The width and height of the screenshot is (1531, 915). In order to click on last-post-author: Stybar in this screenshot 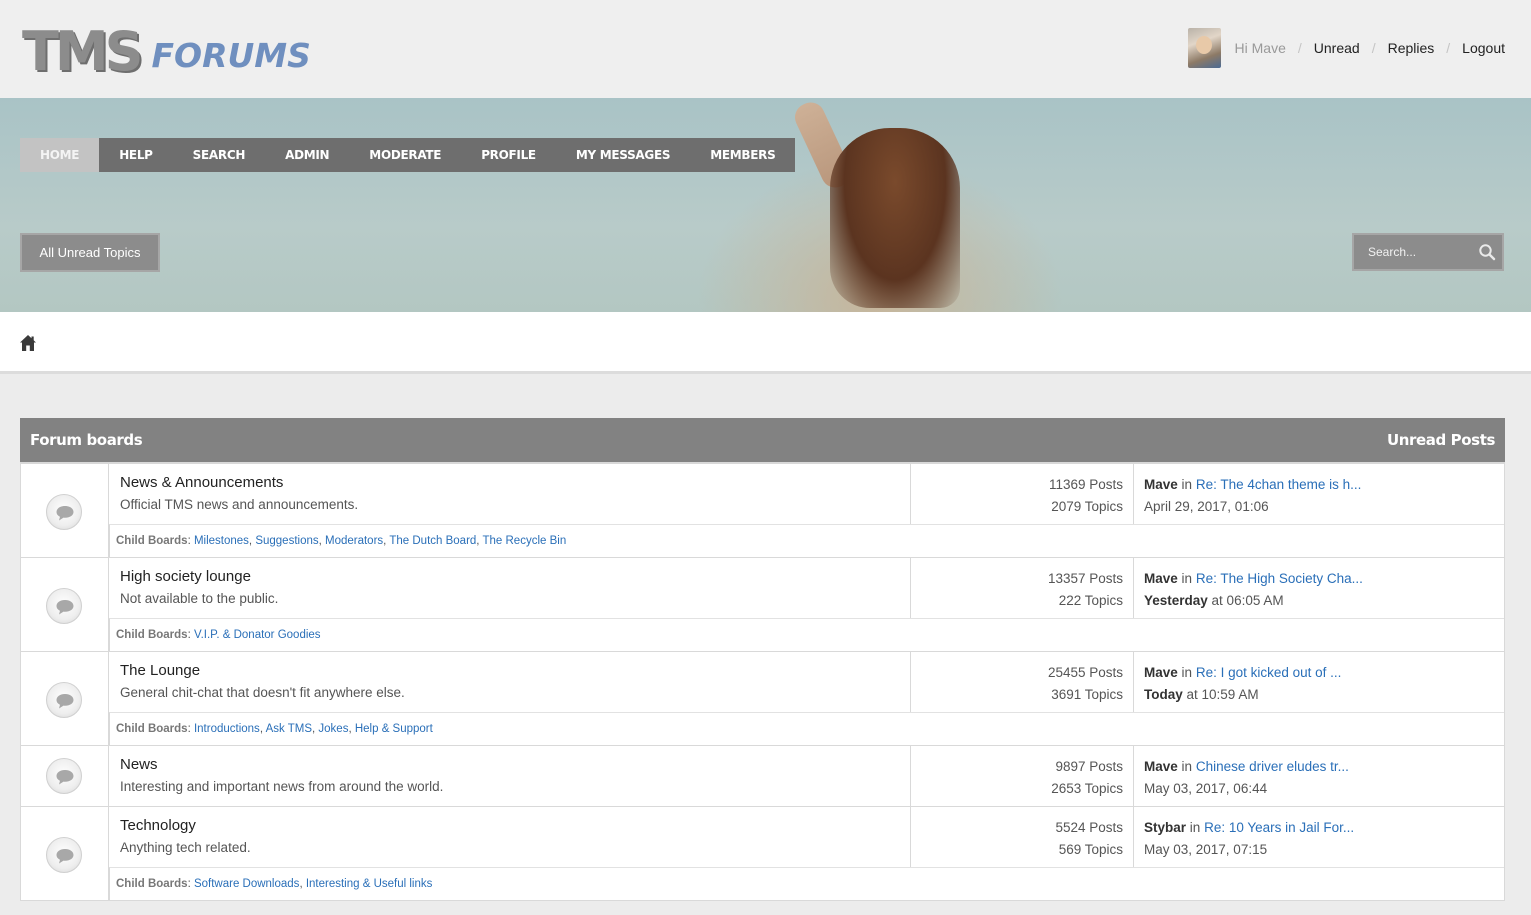, I will do `click(1165, 827)`.